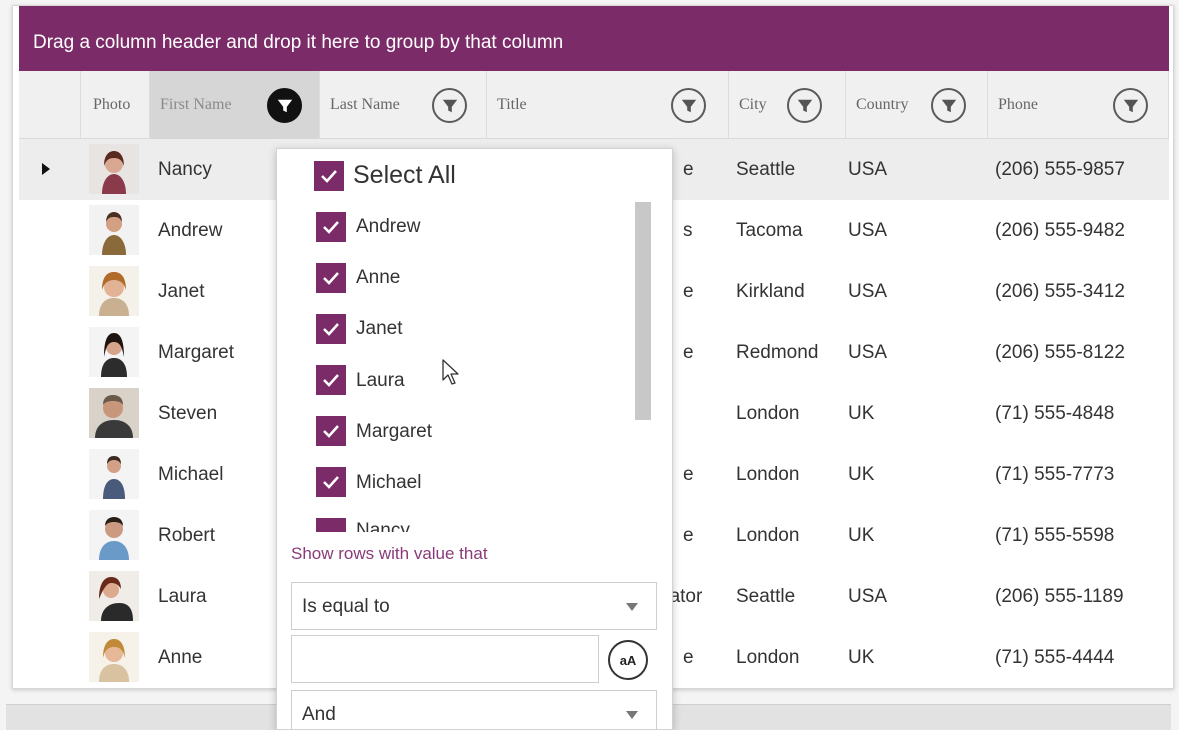  Describe the element at coordinates (753, 104) in the screenshot. I see `header-city-label: City` at that location.